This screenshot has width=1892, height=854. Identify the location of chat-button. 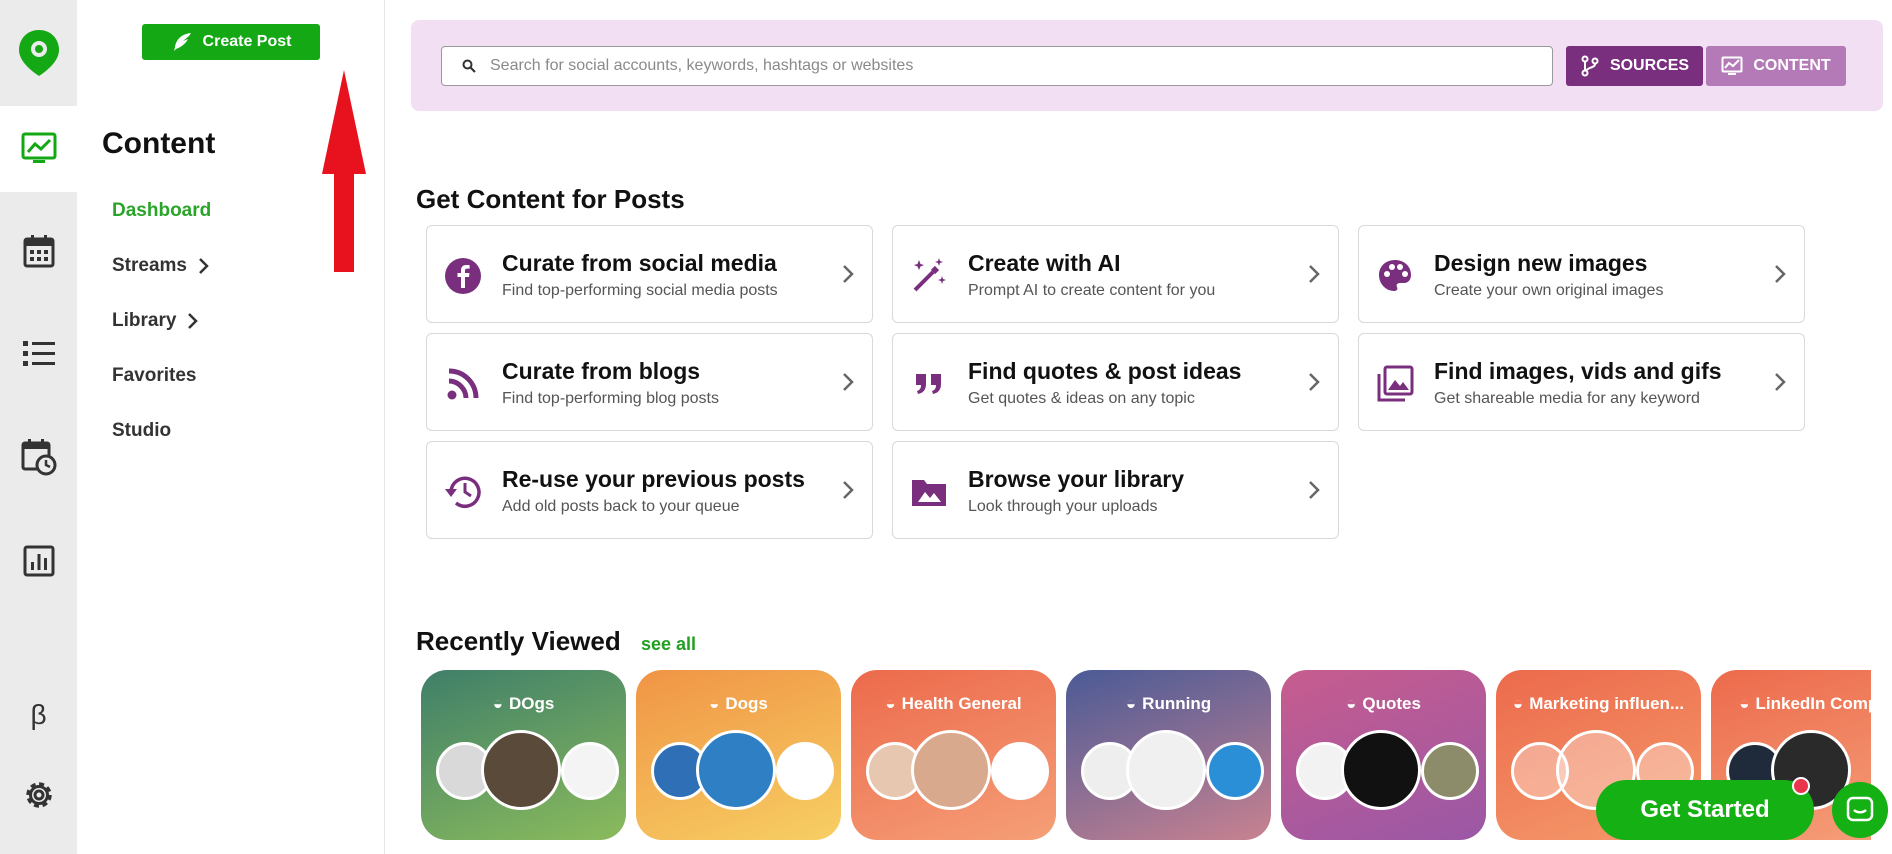
(1860, 810).